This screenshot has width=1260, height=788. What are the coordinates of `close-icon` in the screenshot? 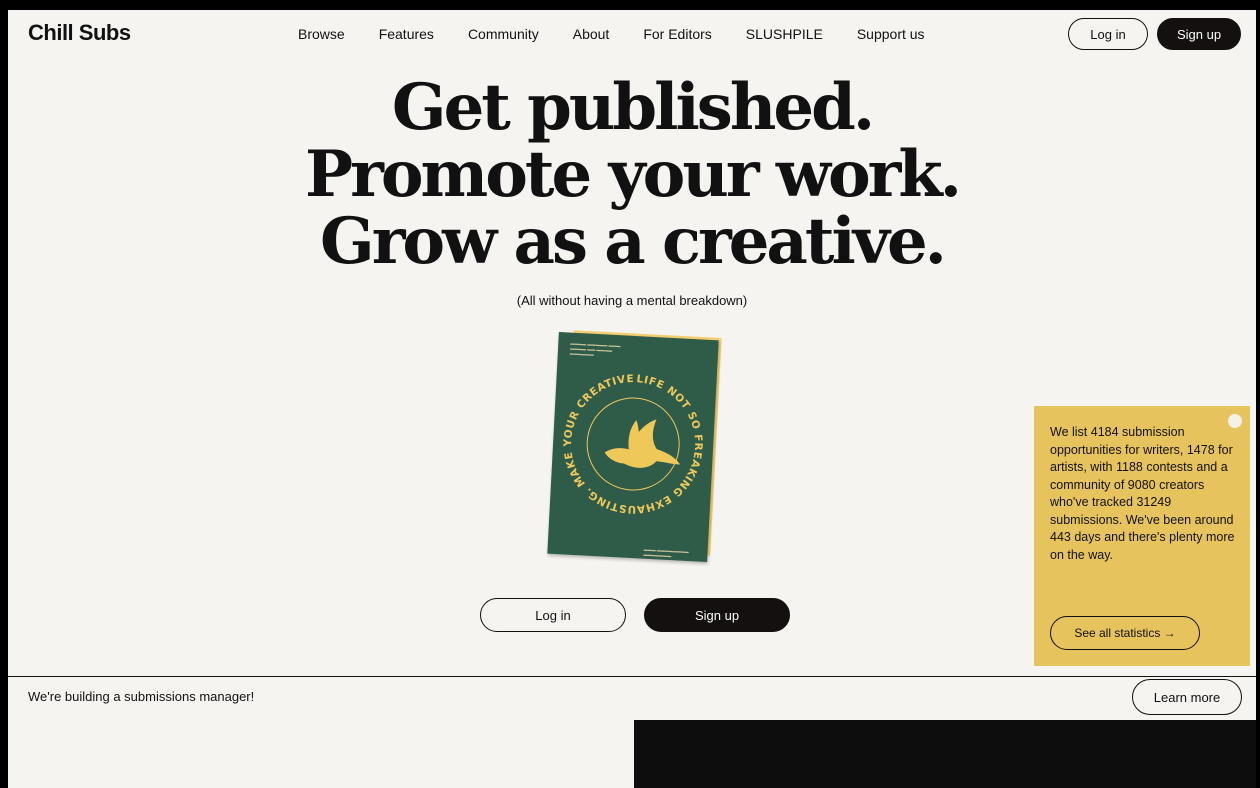 It's located at (1235, 421).